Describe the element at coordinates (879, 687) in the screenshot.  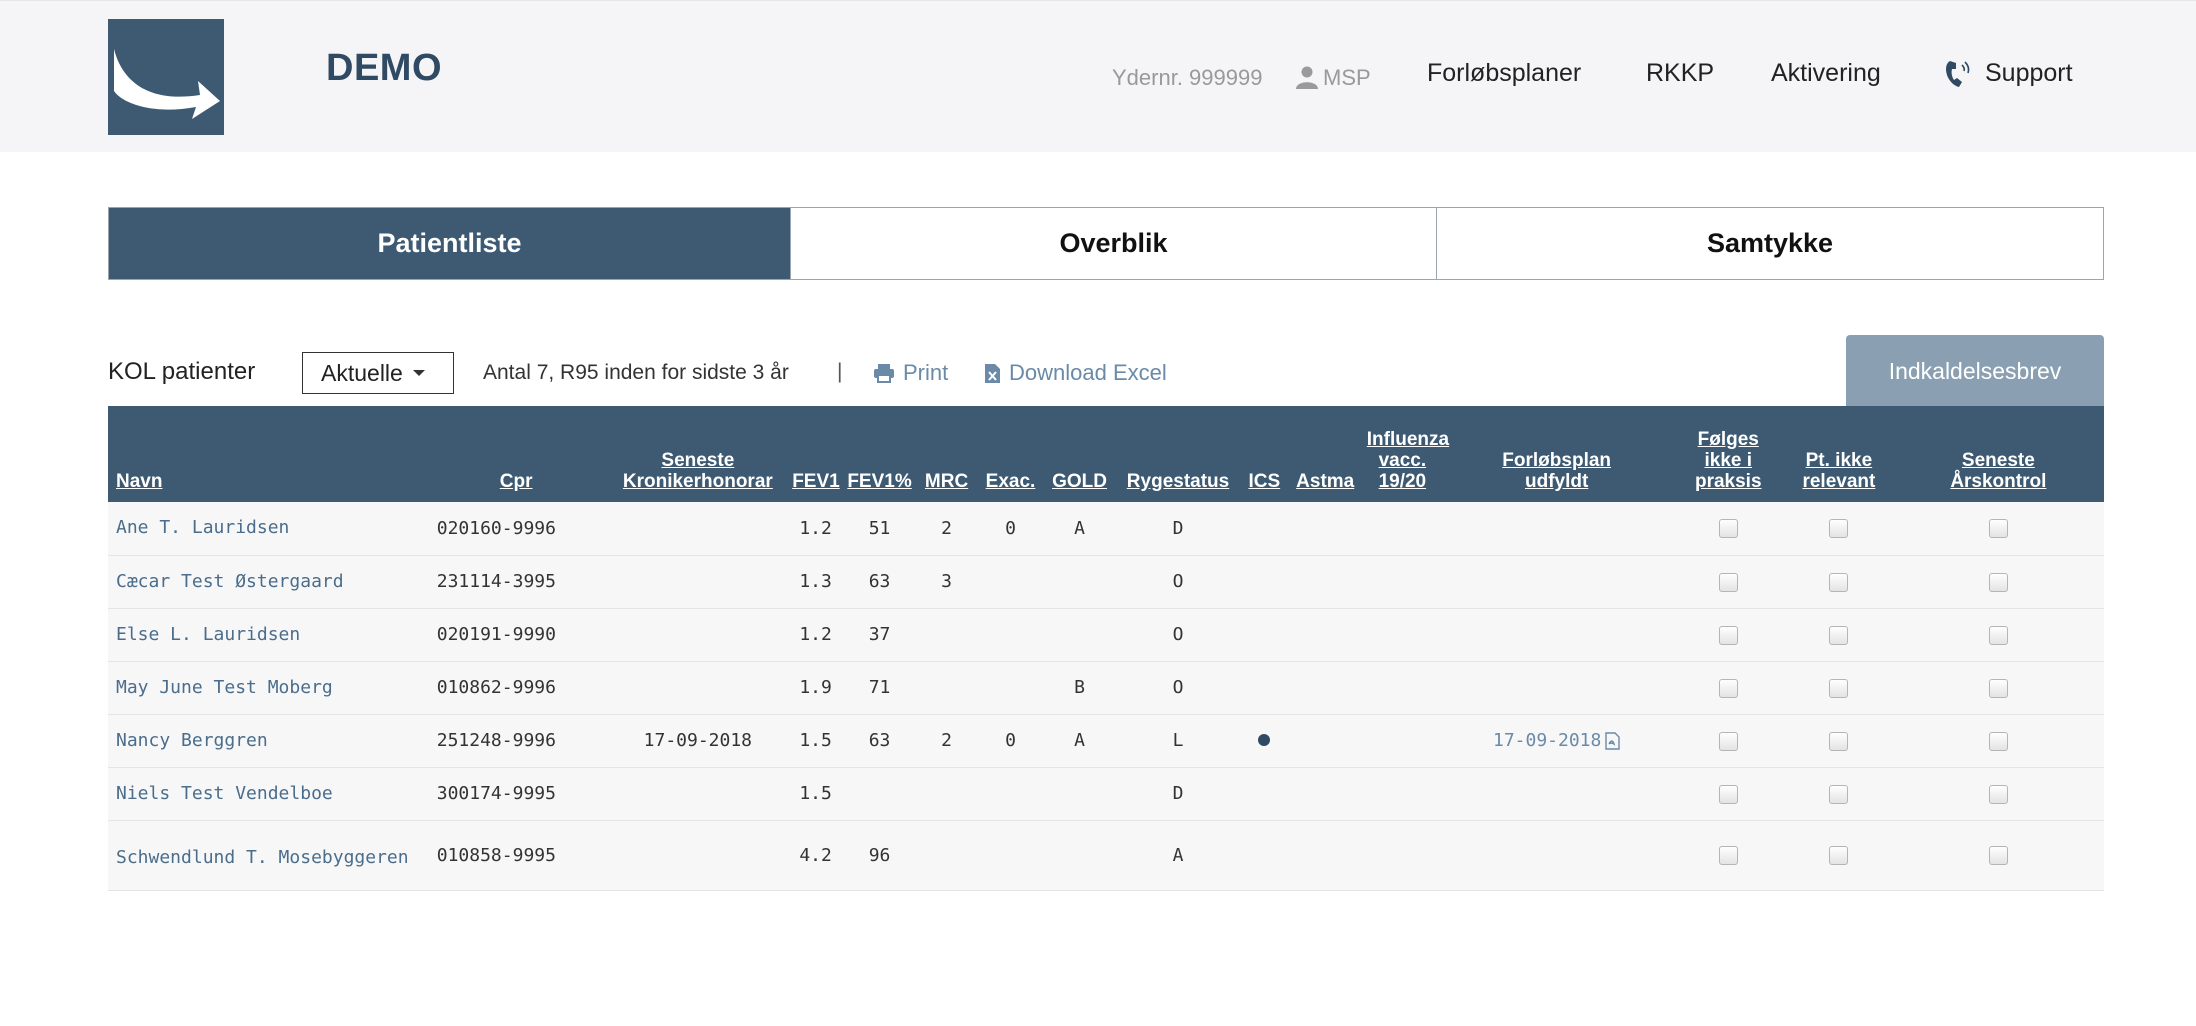
I see `fev1-pct-cell: 71` at that location.